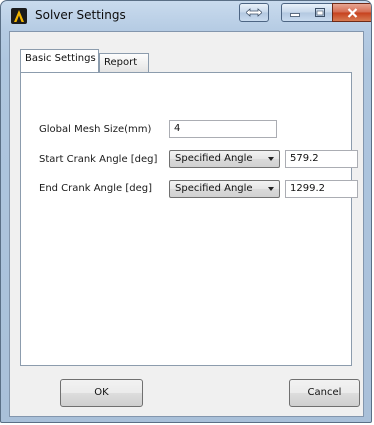  Describe the element at coordinates (321, 159) in the screenshot. I see `start-angle-field: 579.2` at that location.